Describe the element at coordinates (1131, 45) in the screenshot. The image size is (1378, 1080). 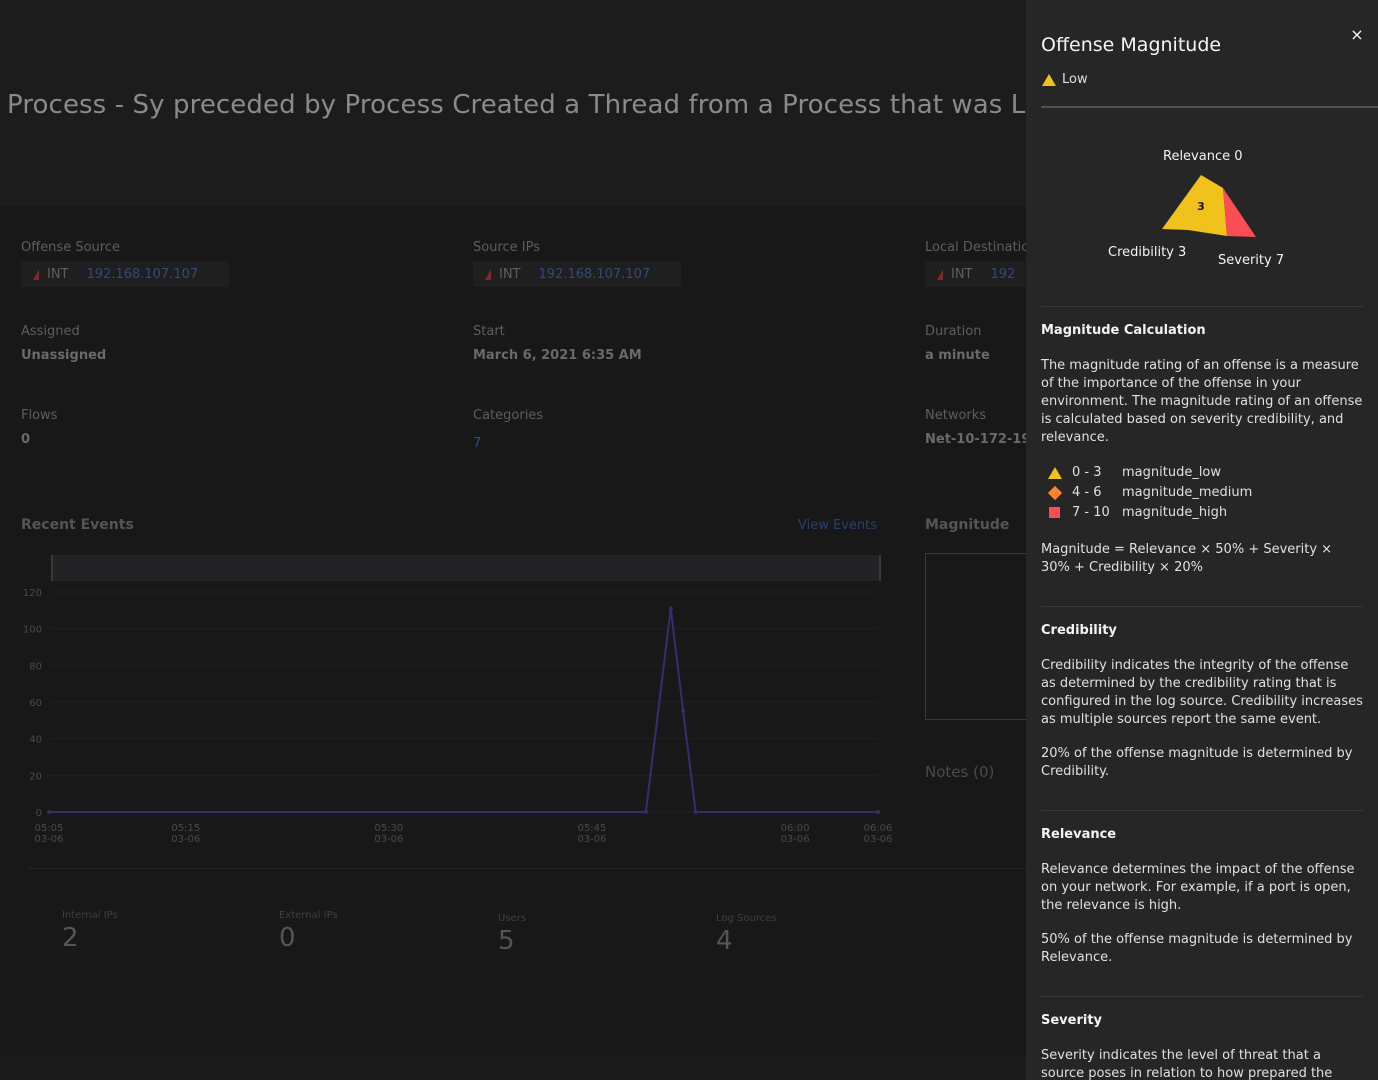
I see `panel-title: Offense Magnitude` at that location.